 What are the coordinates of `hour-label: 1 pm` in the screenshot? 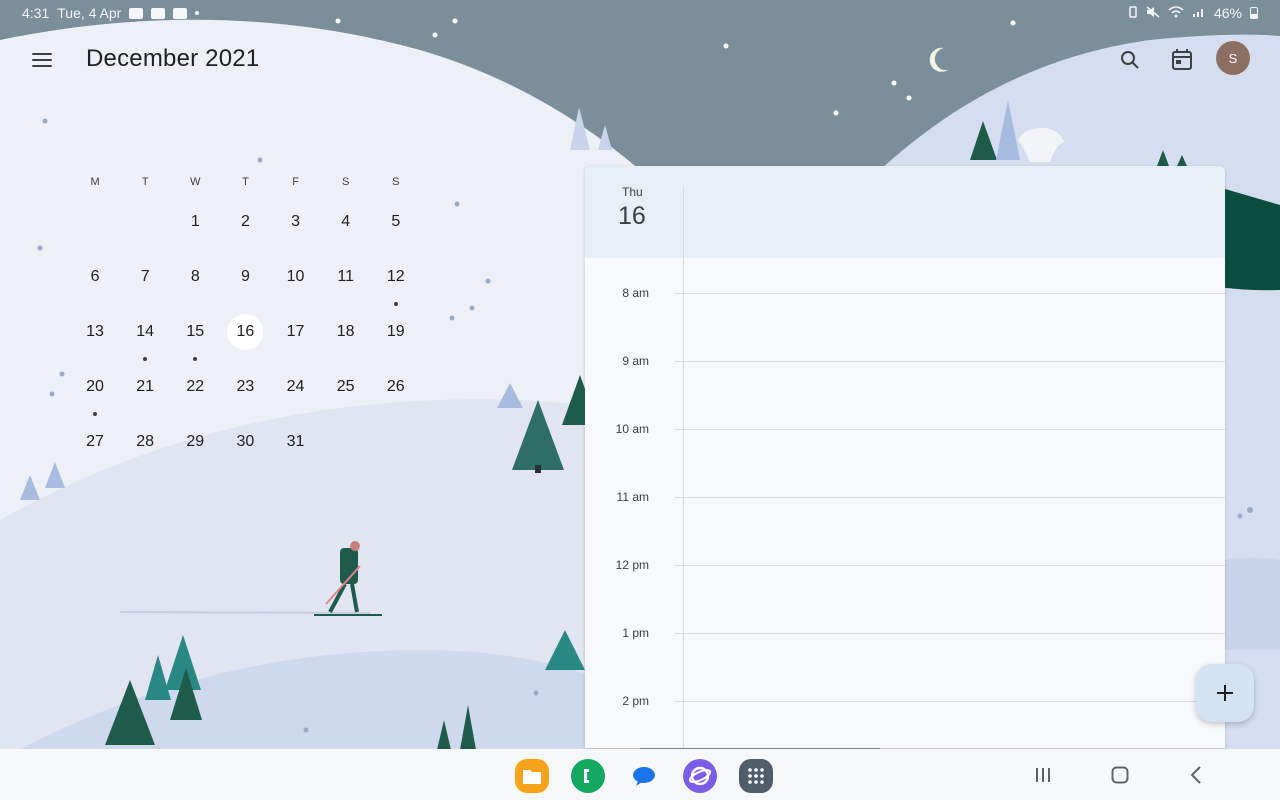 It's located at (635, 633).